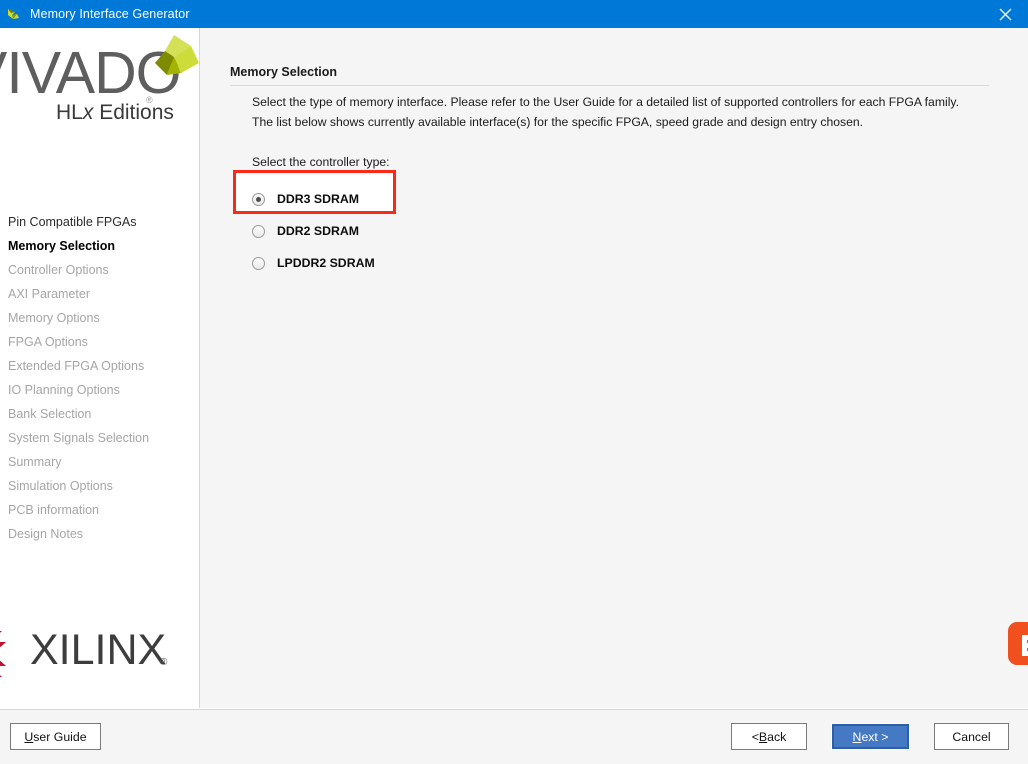 Image resolution: width=1028 pixels, height=764 pixels. What do you see at coordinates (777, 736) in the screenshot?
I see `back-post: ack` at bounding box center [777, 736].